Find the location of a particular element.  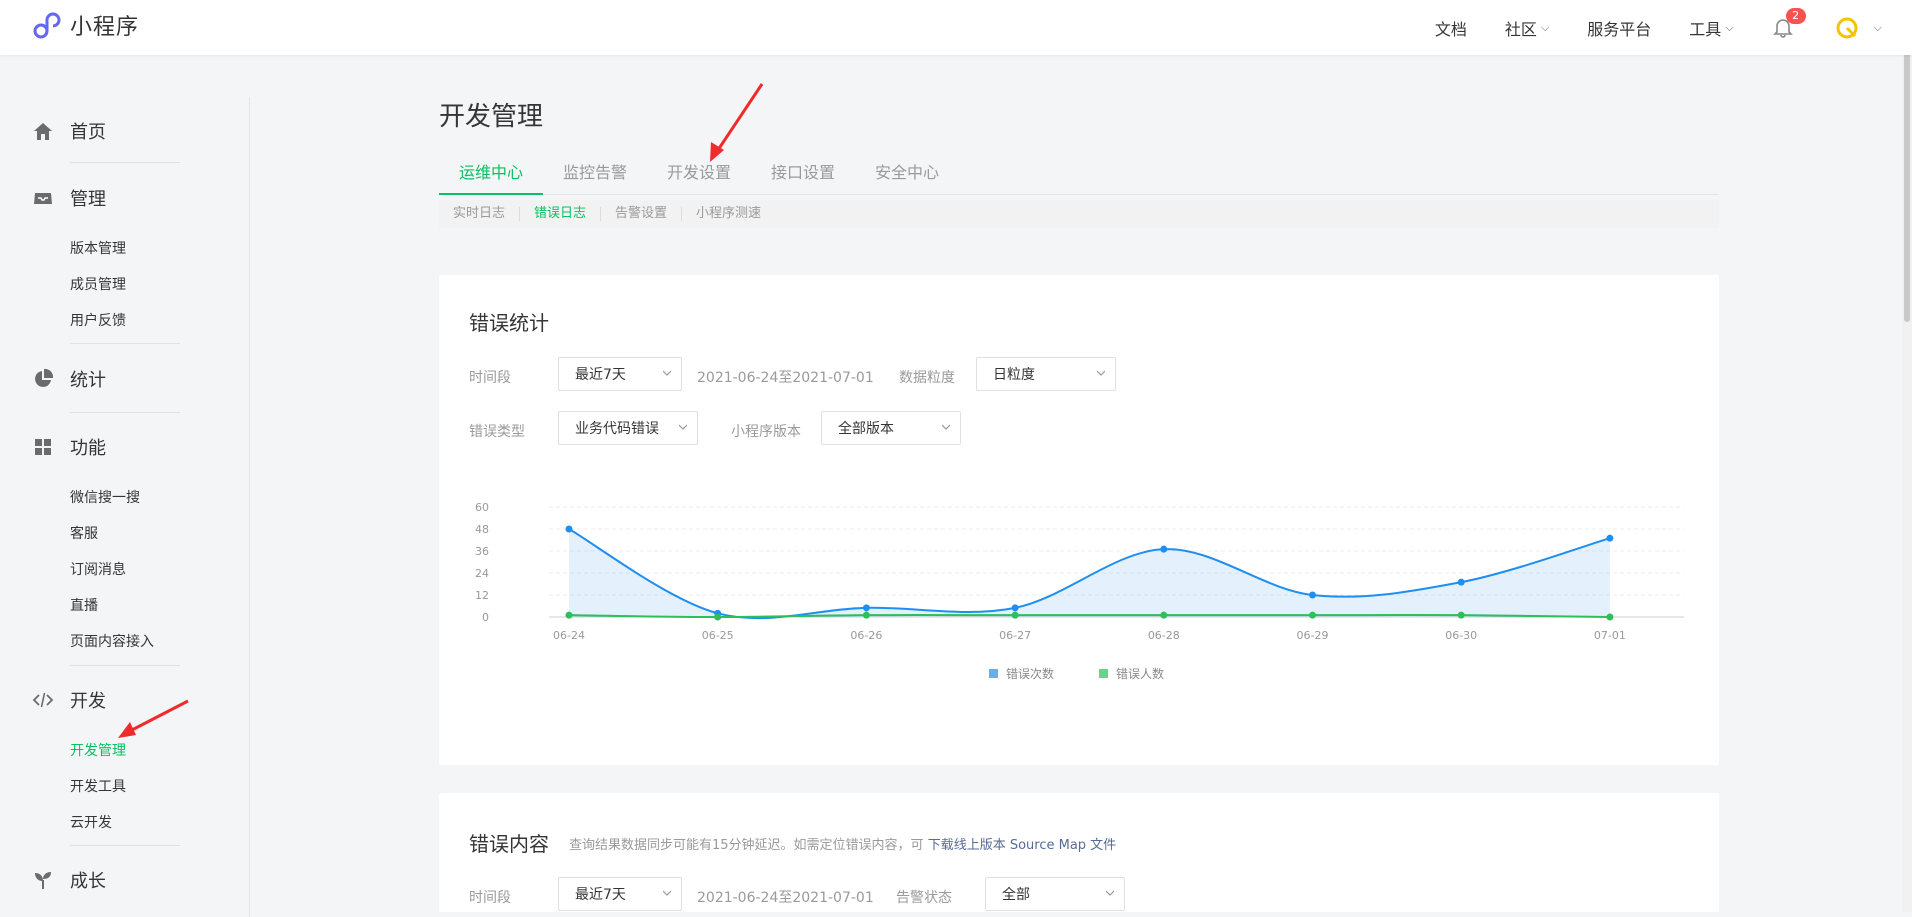

tools-menu: 工具 ⌵ is located at coordinates (1711, 28).